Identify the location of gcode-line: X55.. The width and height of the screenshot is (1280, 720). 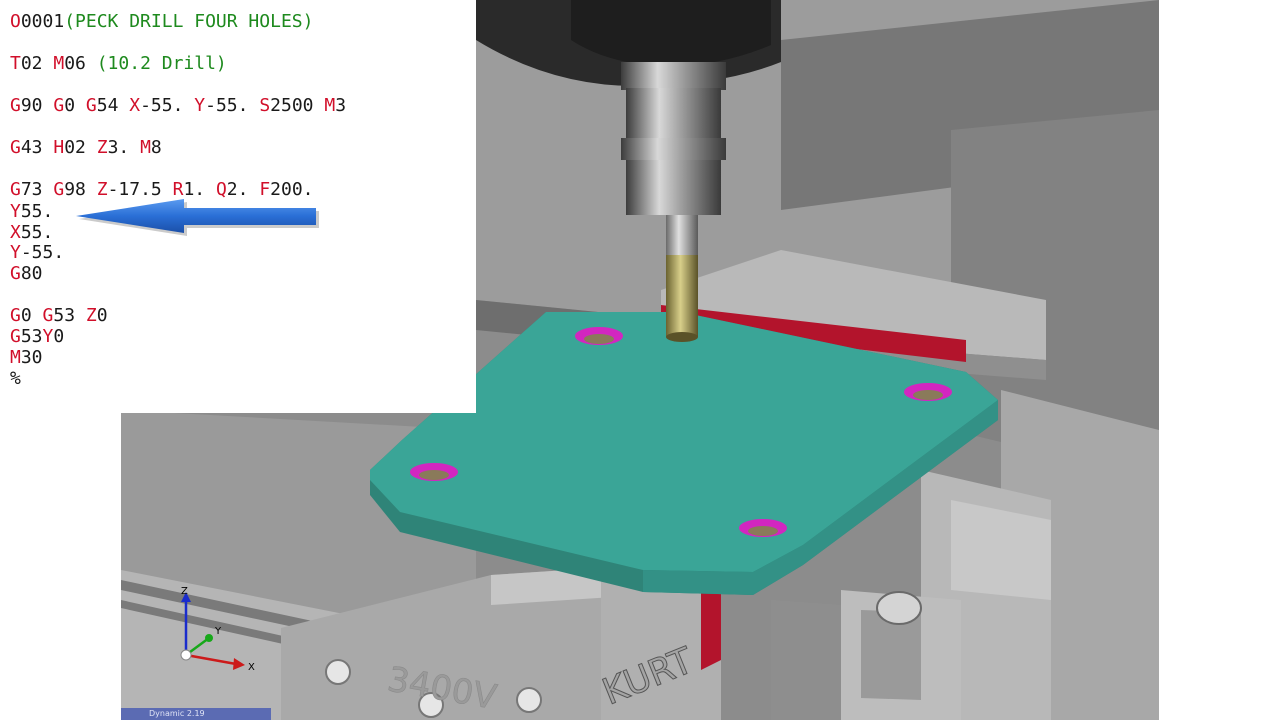
(31, 233).